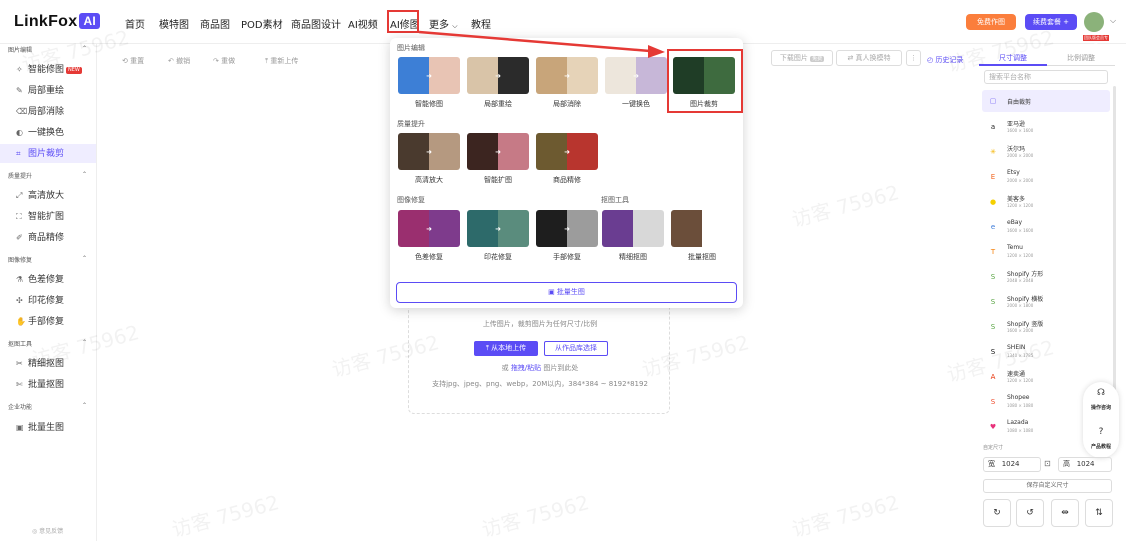 The image size is (1126, 543). What do you see at coordinates (1046, 77) in the screenshot?
I see `platform-search-input: 搜索平台名称` at bounding box center [1046, 77].